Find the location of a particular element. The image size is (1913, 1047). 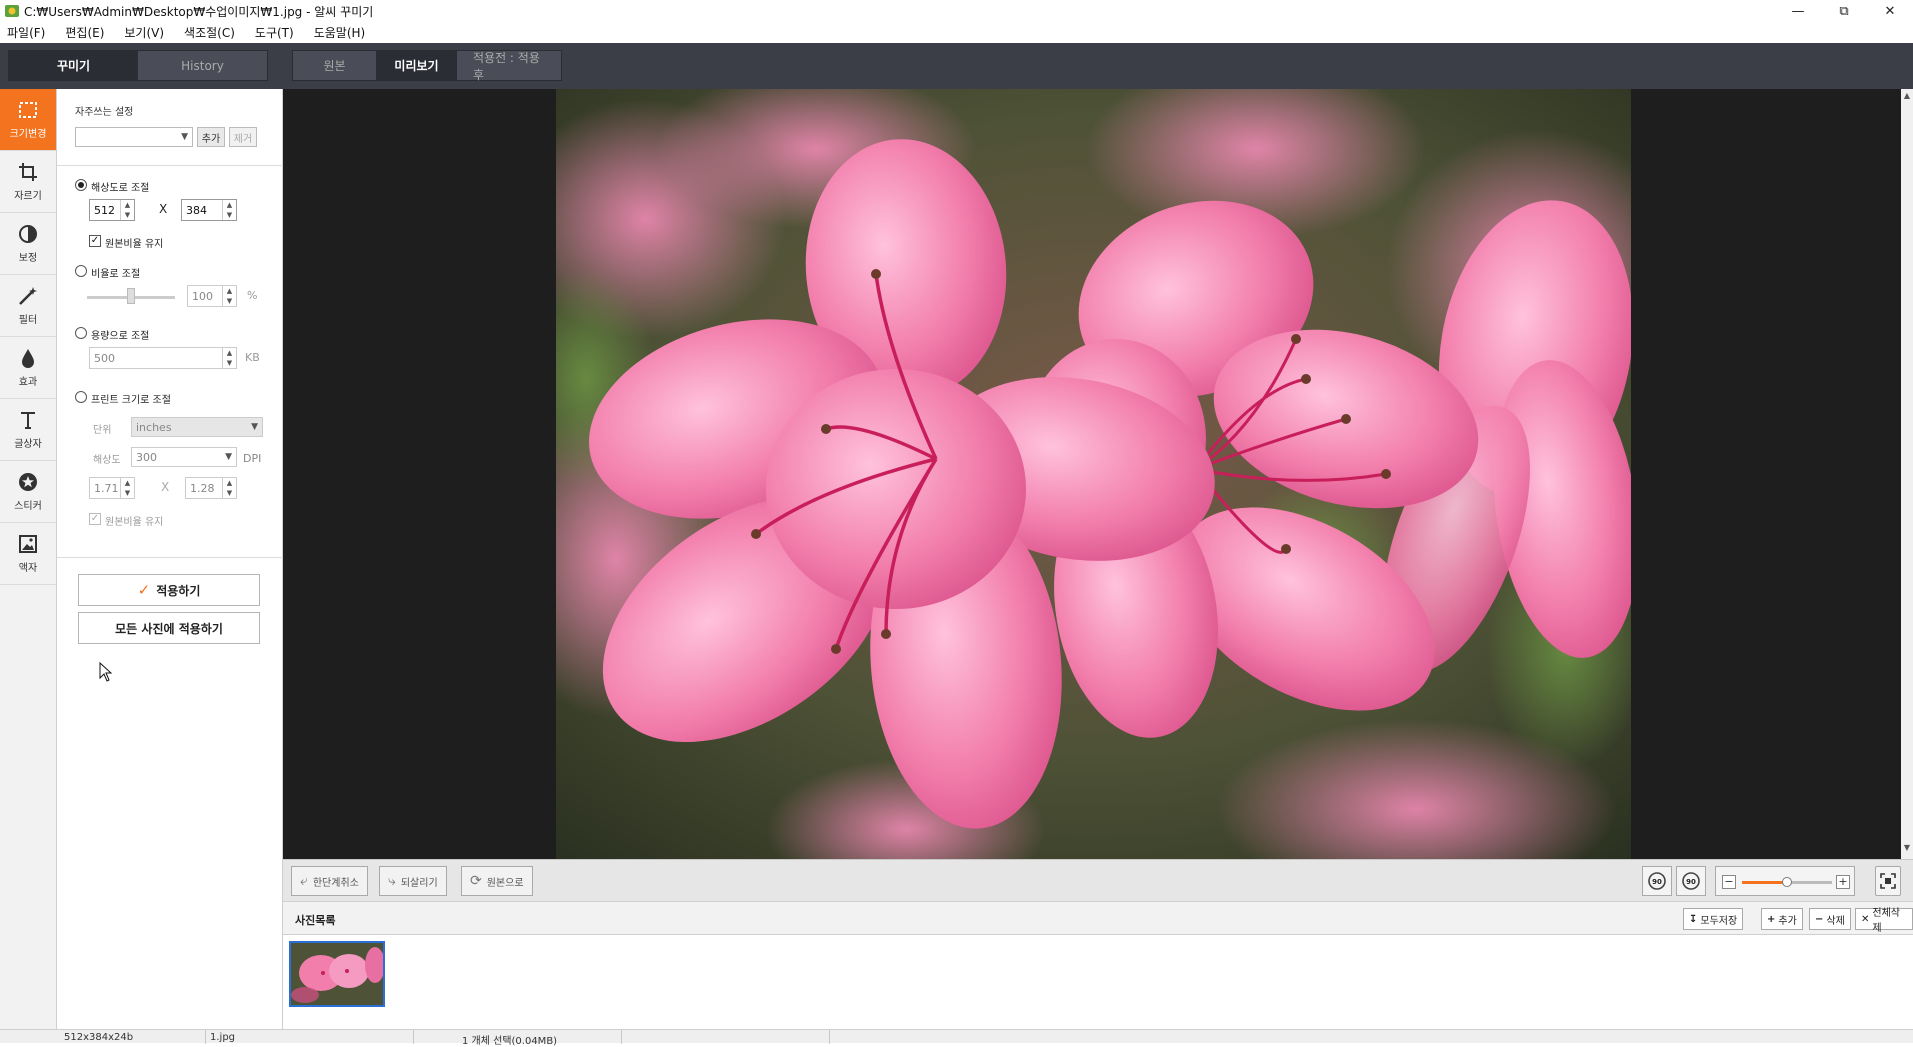

preview-scrollbar: ▲ ▼ is located at coordinates (1907, 474).